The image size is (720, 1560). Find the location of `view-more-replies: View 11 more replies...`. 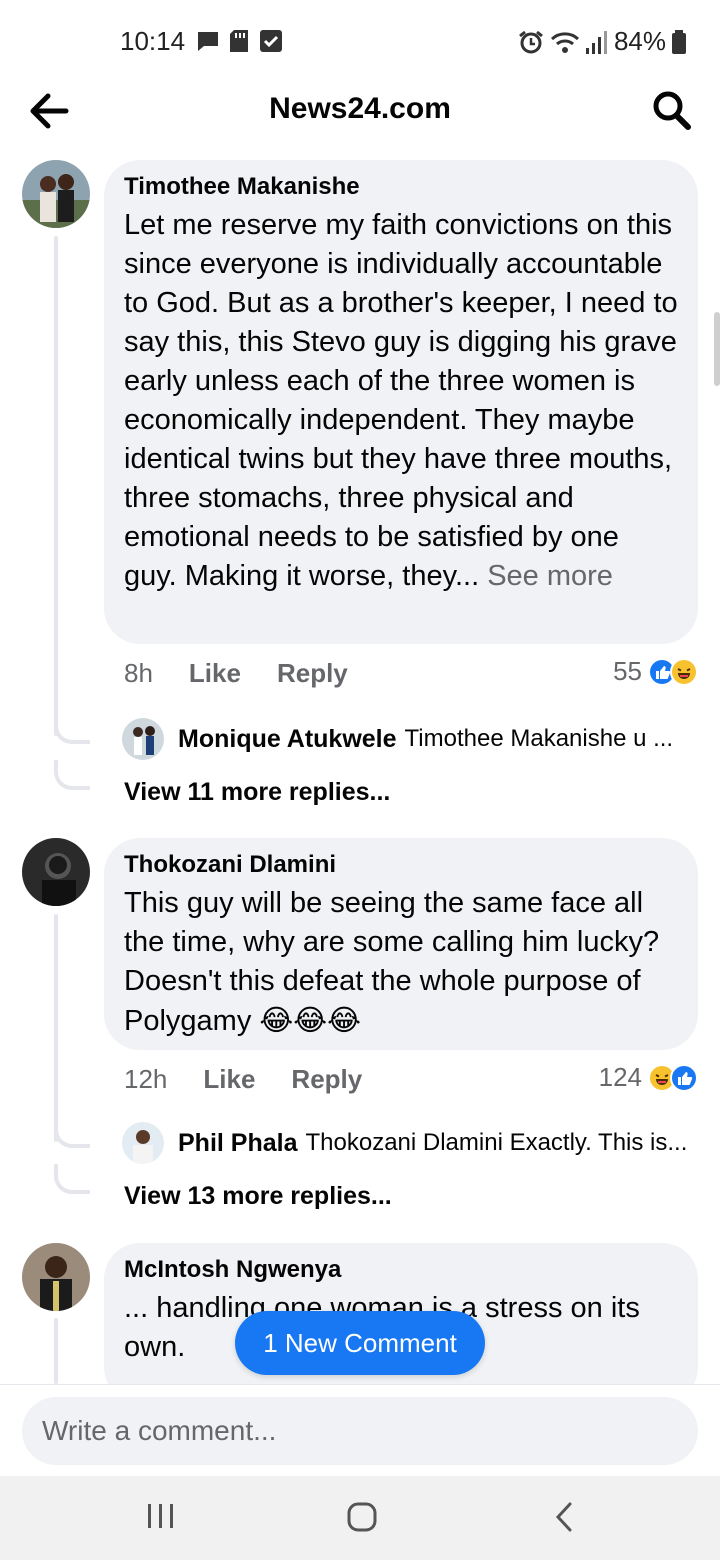

view-more-replies: View 11 more replies... is located at coordinates (257, 792).